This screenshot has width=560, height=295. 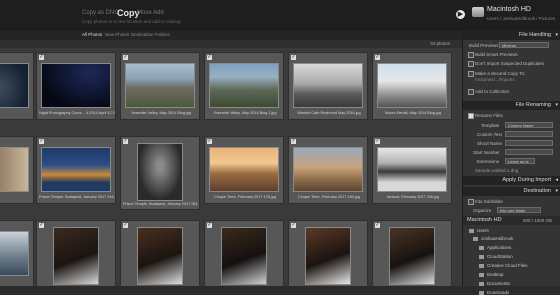 What do you see at coordinates (529, 152) in the screenshot?
I see `start-number-field` at bounding box center [529, 152].